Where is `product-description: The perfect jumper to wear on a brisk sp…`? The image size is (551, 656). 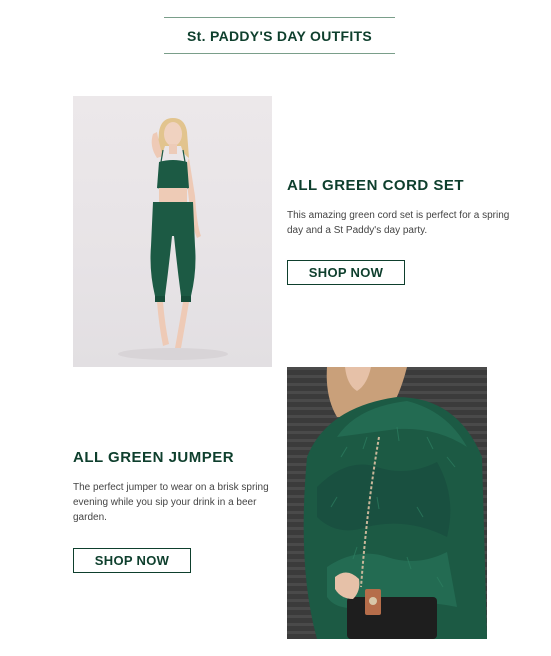 product-description: The perfect jumper to wear on a brisk sp… is located at coordinates (171, 502).